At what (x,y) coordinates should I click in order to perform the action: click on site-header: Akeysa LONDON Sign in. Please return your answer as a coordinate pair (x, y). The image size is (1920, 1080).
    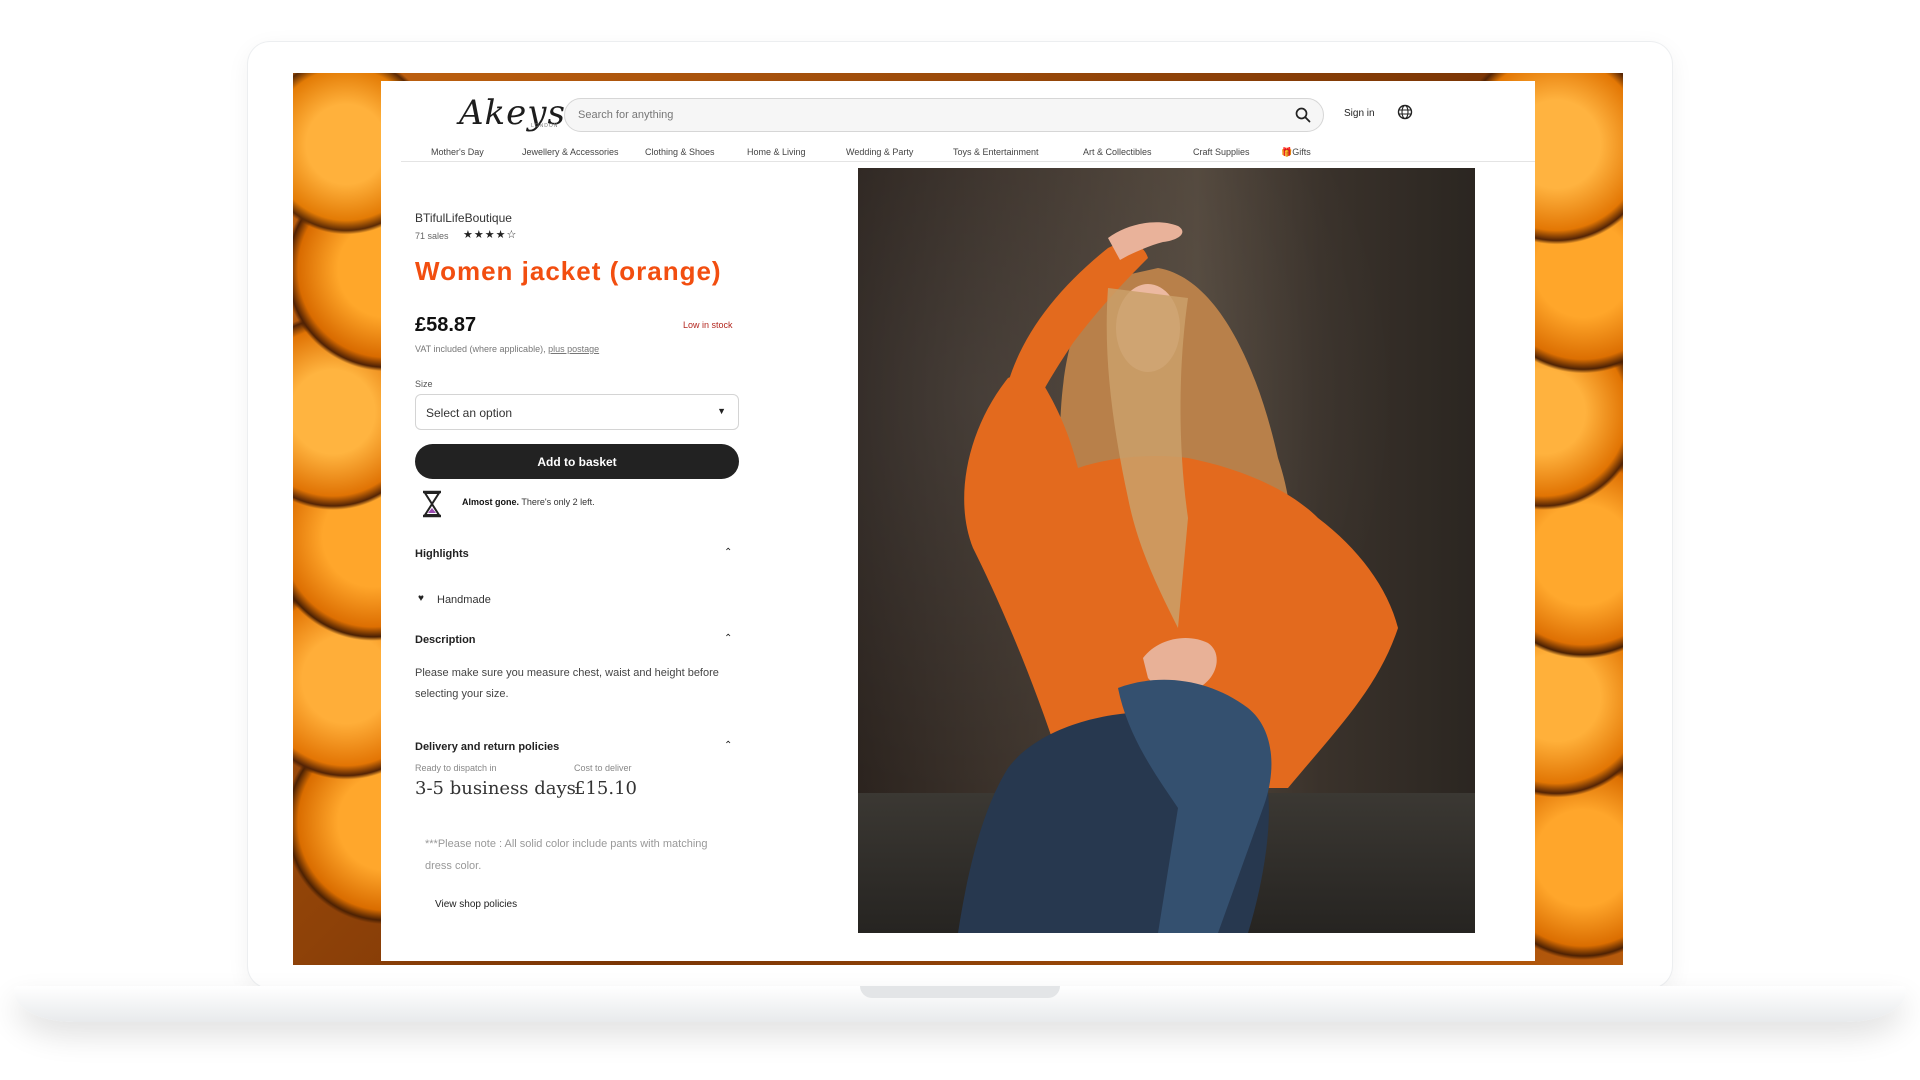
    Looking at the image, I should click on (958, 107).